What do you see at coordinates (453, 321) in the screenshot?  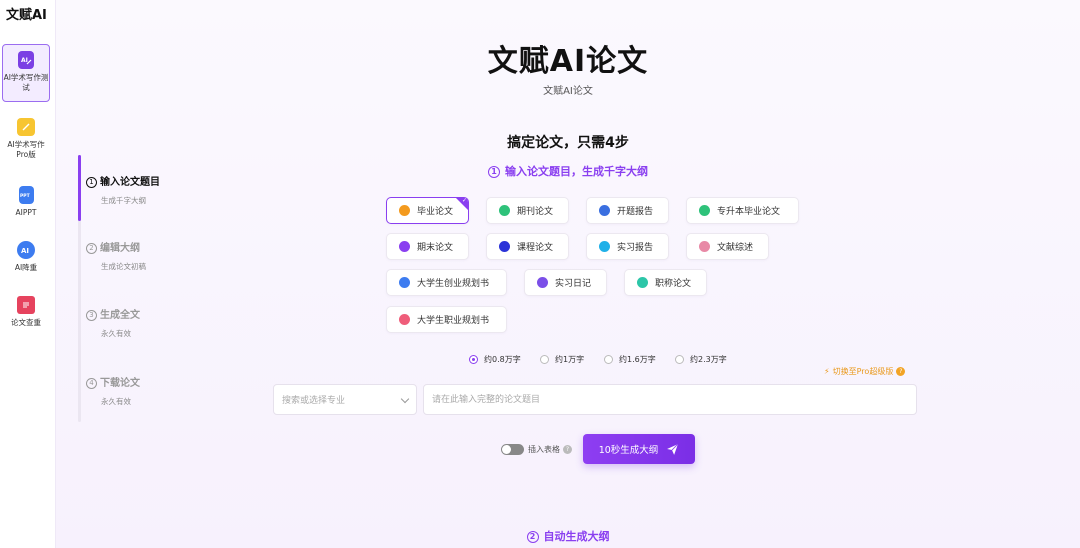 I see `chip-label: 大学生职业规划书` at bounding box center [453, 321].